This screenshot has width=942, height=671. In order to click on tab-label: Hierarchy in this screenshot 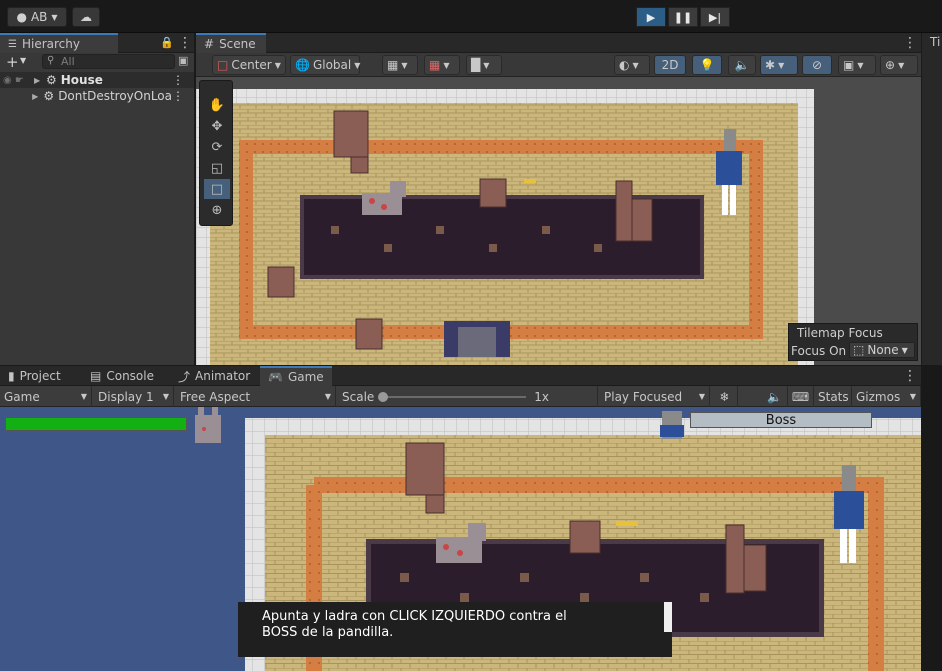, I will do `click(50, 44)`.